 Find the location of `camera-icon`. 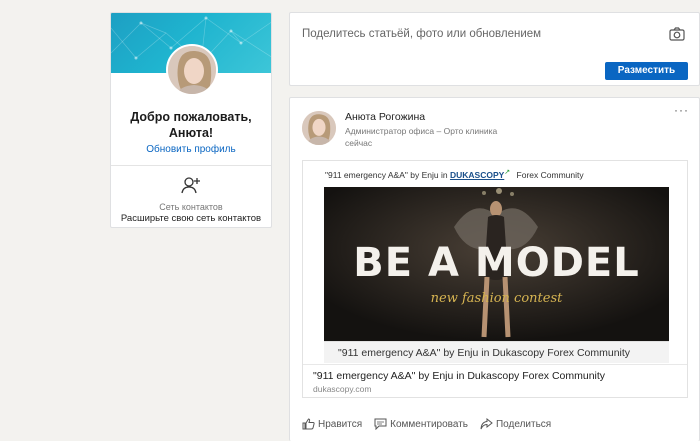

camera-icon is located at coordinates (677, 34).